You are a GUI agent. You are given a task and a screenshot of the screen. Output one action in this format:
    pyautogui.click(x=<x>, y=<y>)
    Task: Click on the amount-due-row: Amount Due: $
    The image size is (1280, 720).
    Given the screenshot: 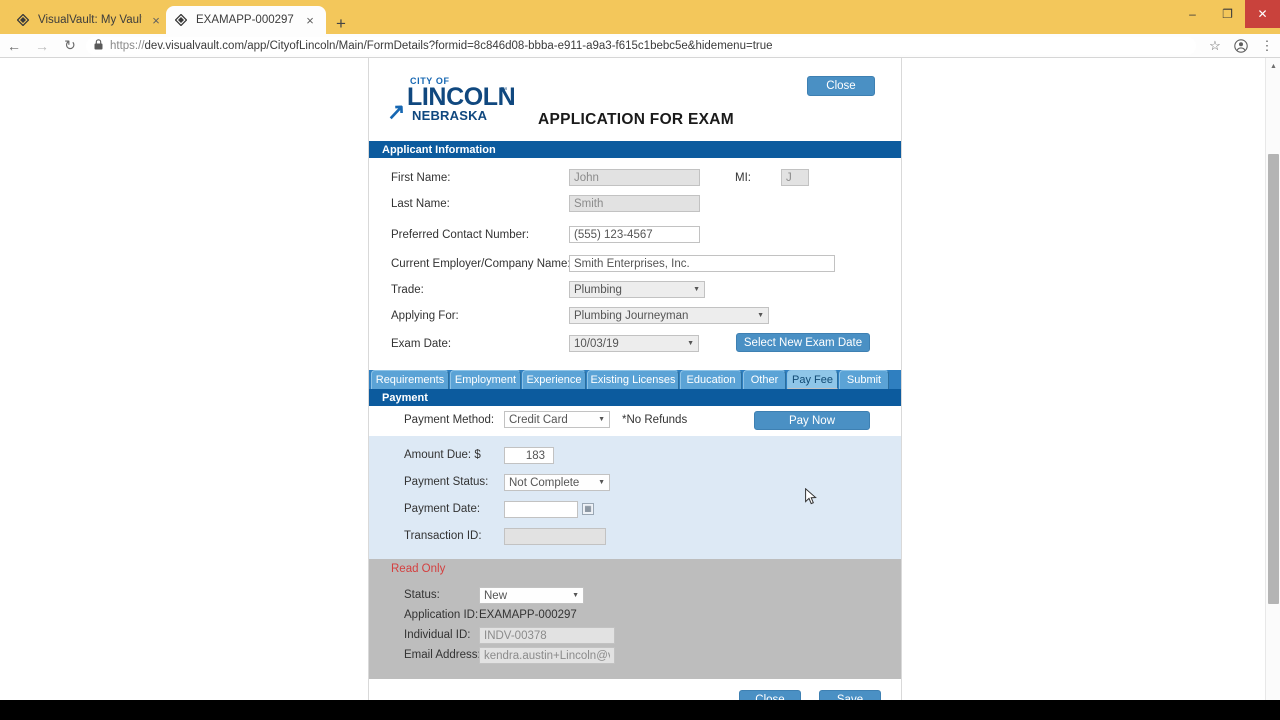 What is the action you would take?
    pyautogui.click(x=635, y=457)
    